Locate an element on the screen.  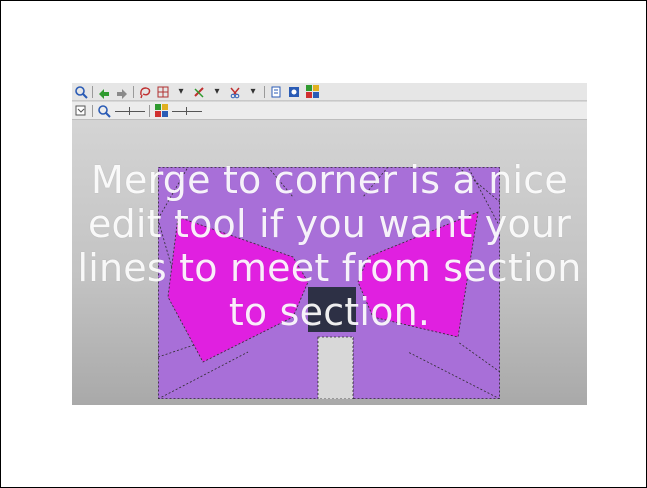
palette-slider is located at coordinates (187, 111).